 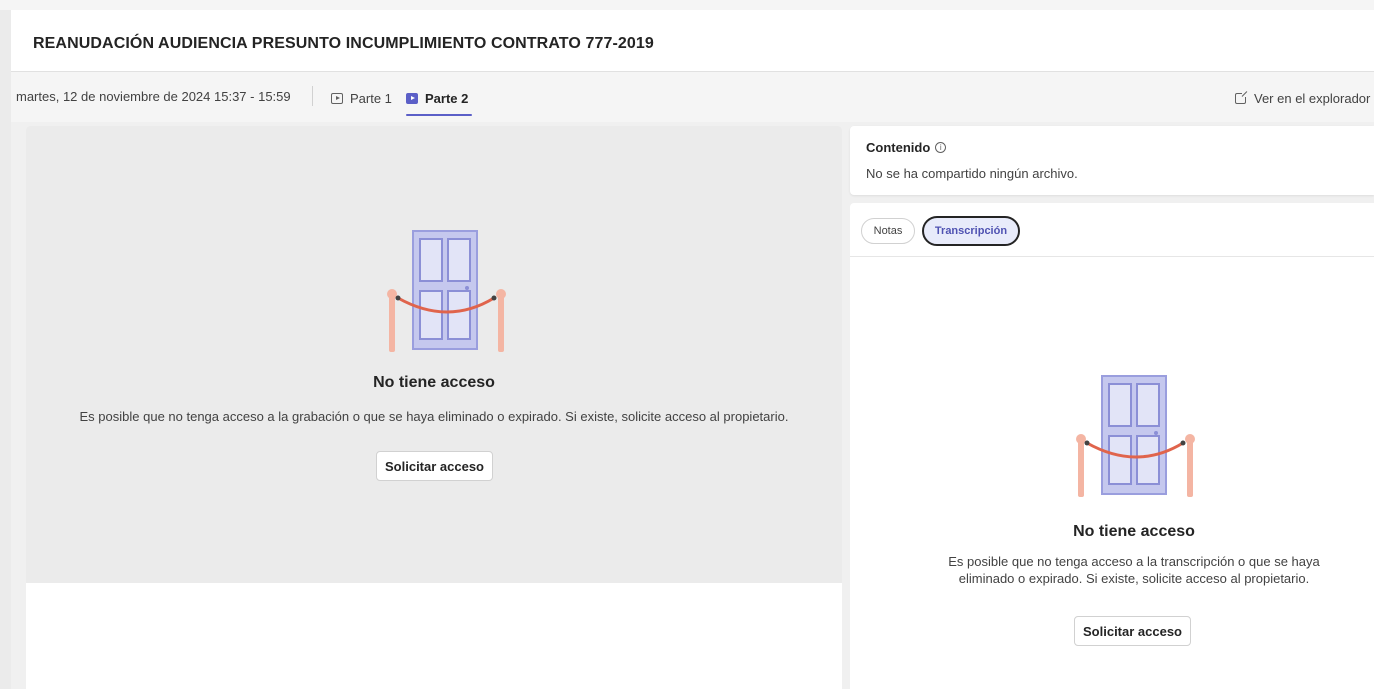 I want to click on window-top-strip, so click(x=687, y=5).